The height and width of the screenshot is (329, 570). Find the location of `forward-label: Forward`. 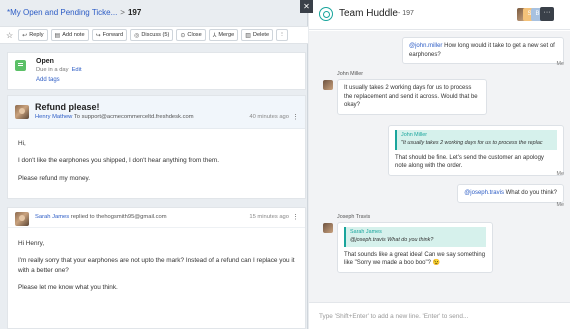

forward-label: Forward is located at coordinates (113, 35).